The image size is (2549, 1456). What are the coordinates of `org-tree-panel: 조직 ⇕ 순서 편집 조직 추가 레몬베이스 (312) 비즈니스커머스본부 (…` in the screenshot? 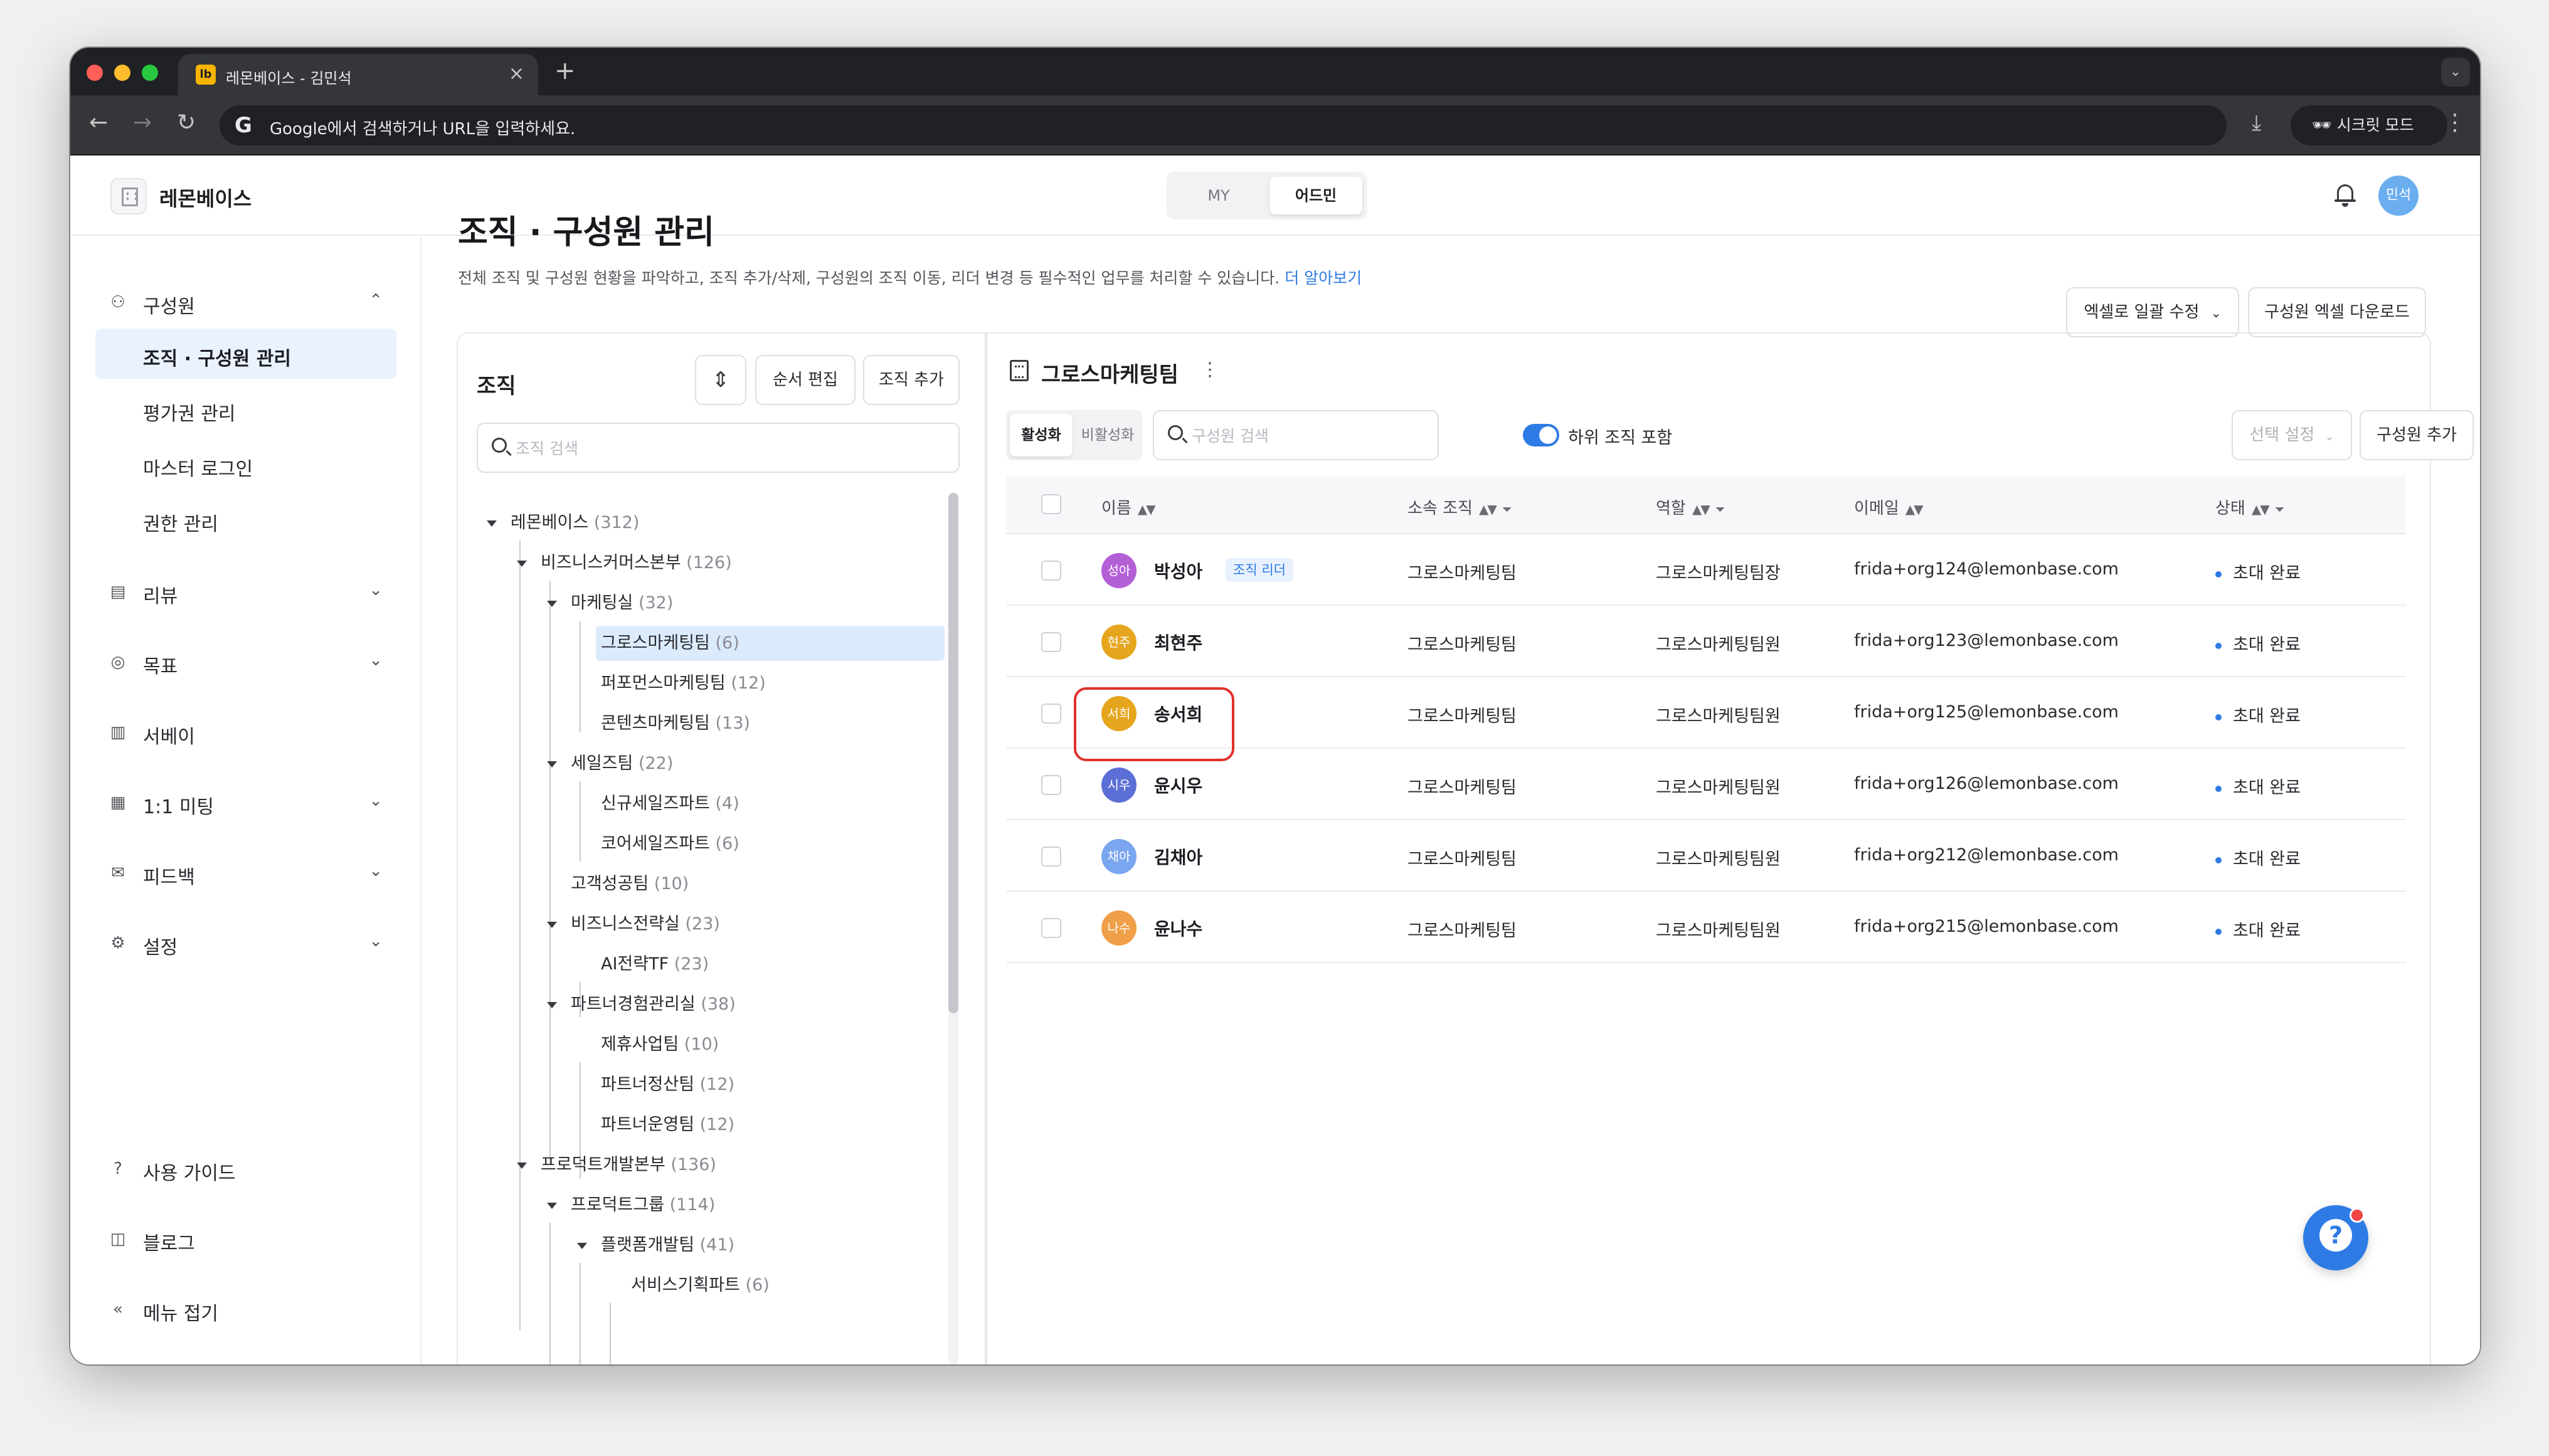 It's located at (722, 848).